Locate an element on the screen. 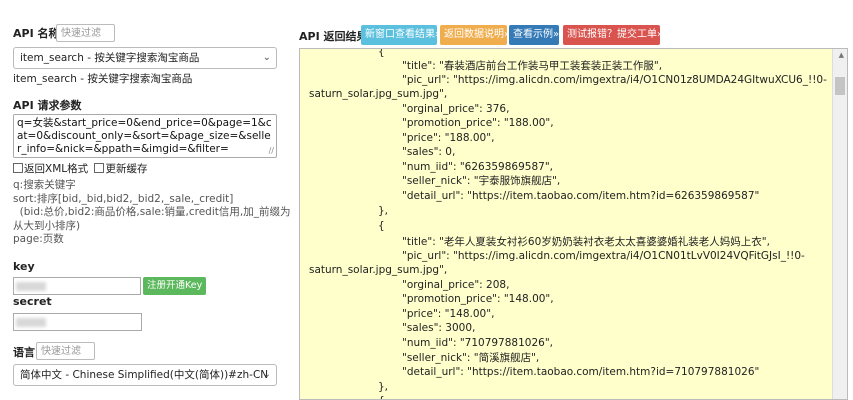 This screenshot has width=853, height=400. refresh-cache-checkbox is located at coordinates (99, 168).